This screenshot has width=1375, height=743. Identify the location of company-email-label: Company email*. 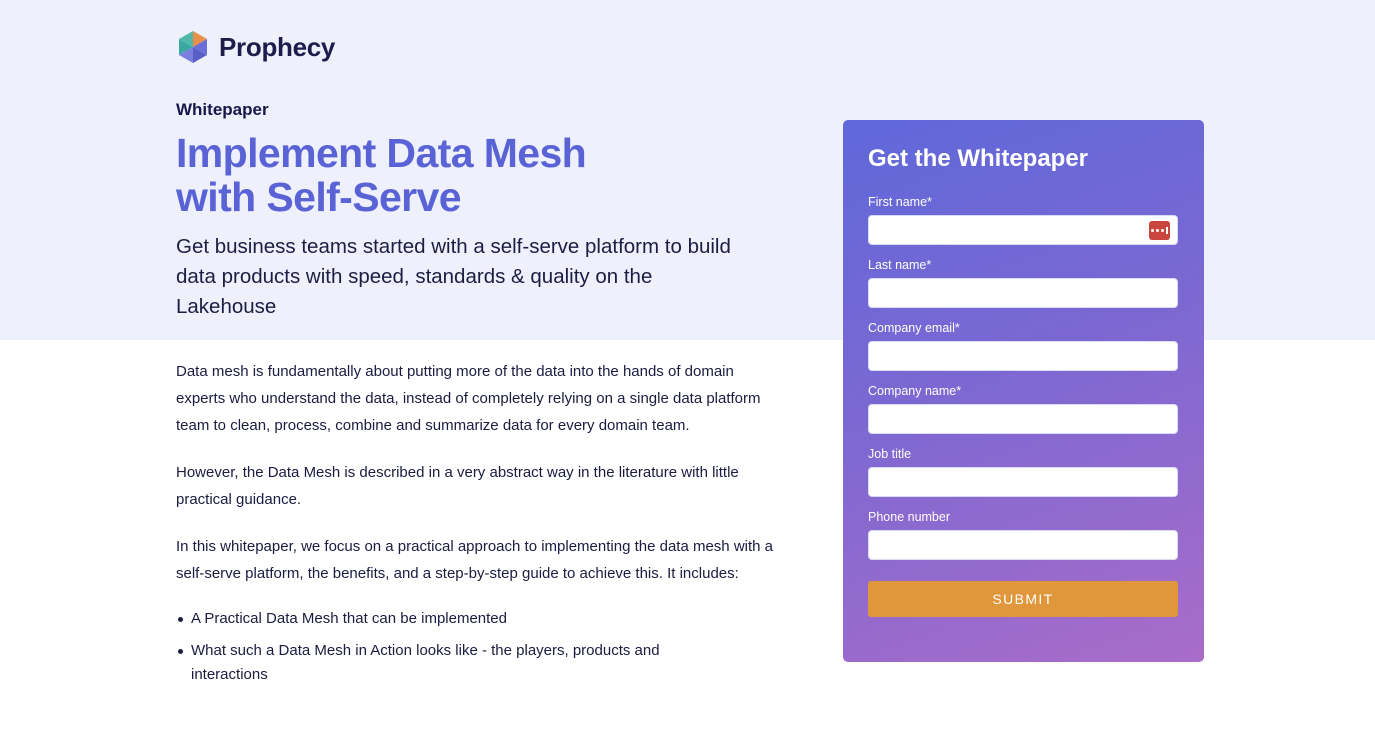
(914, 328).